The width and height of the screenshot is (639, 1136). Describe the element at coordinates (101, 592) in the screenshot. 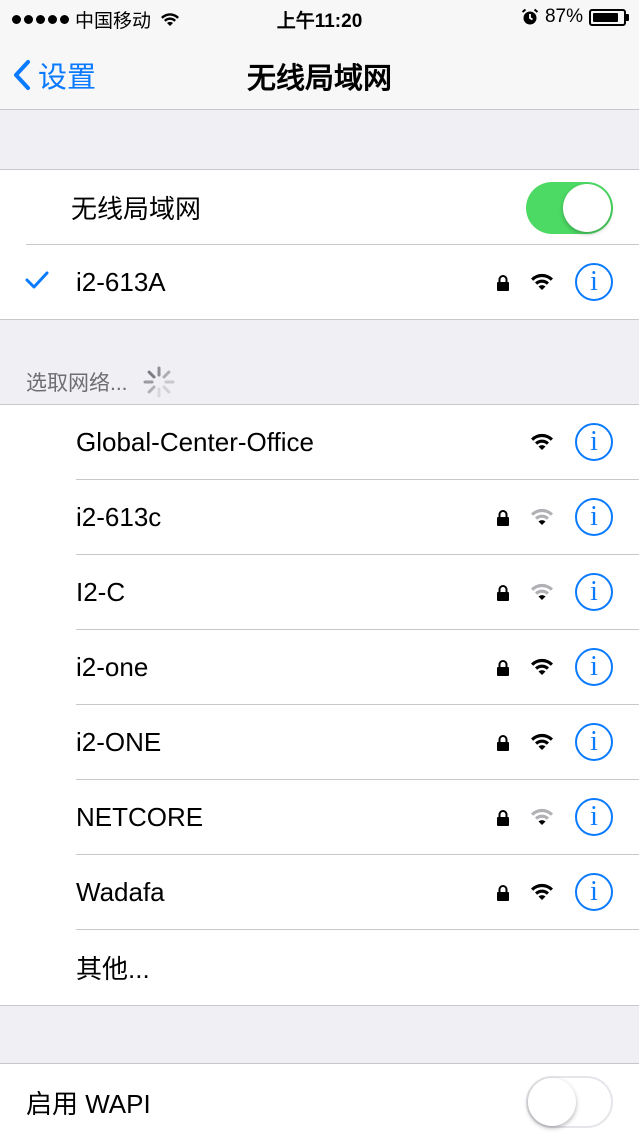

I see `network-name: I2-C` at that location.